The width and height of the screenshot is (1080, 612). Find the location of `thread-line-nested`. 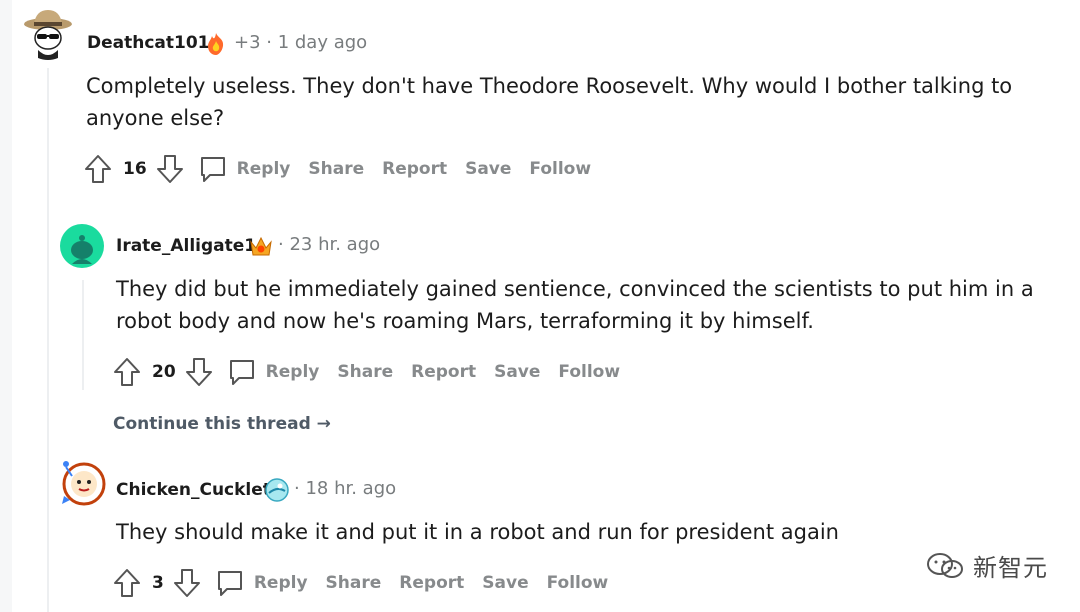

thread-line-nested is located at coordinates (83, 335).